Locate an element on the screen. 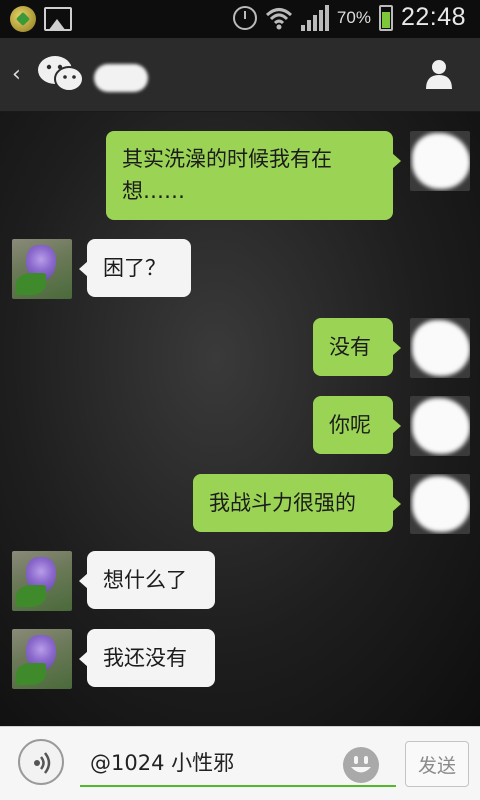  message-bubble-incoming: 我还没有 is located at coordinates (147, 658).